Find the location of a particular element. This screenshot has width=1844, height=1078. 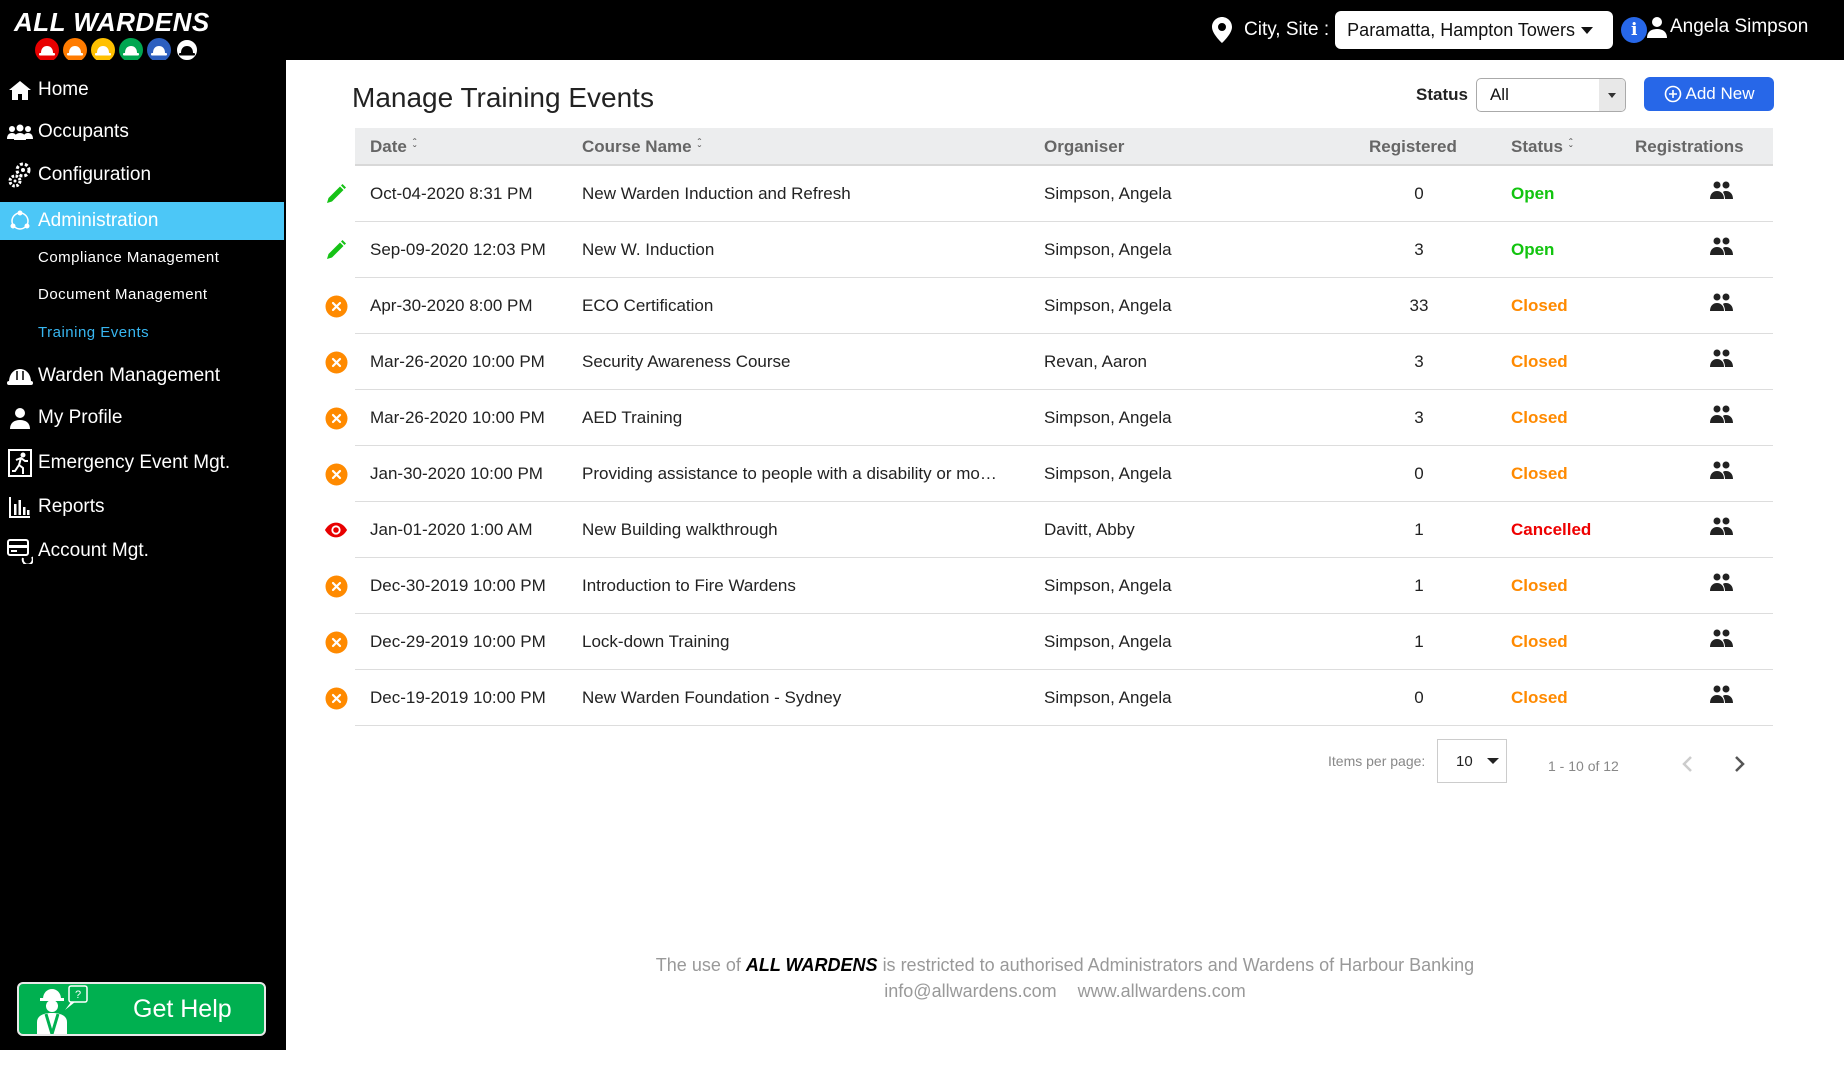

organiser-value: Revan, Aaron is located at coordinates (1096, 361).